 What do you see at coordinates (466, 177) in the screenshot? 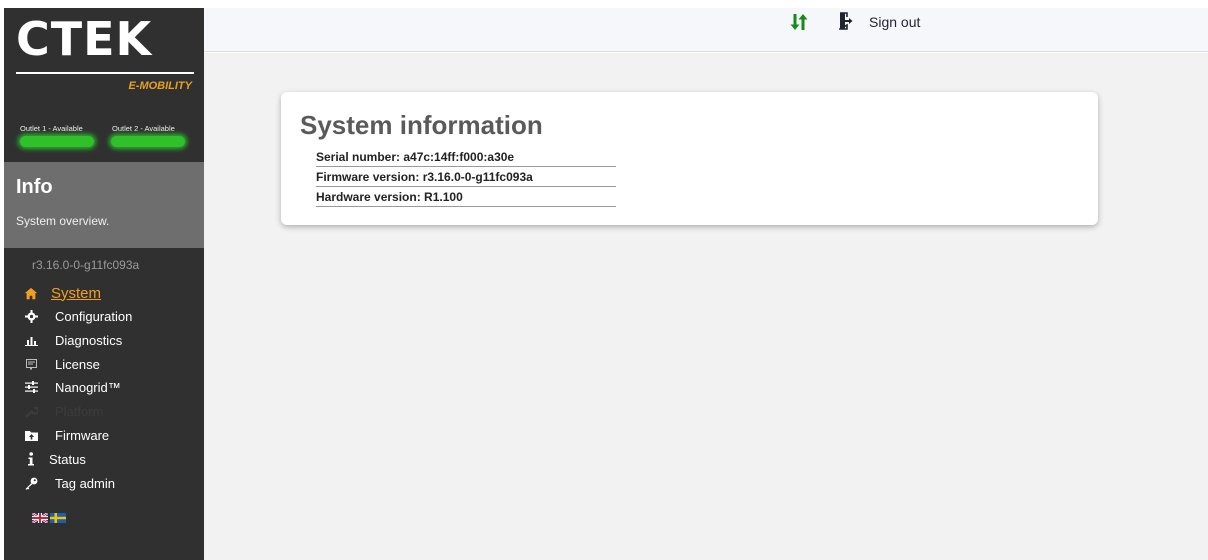
I see `firmware-version-row: Firmware version: r3.16.0-0-g11fc093a` at bounding box center [466, 177].